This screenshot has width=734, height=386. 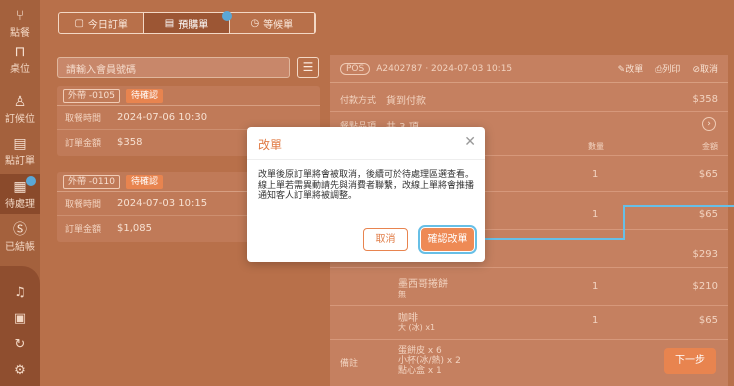 What do you see at coordinates (634, 70) in the screenshot?
I see `action-label: 改單` at bounding box center [634, 70].